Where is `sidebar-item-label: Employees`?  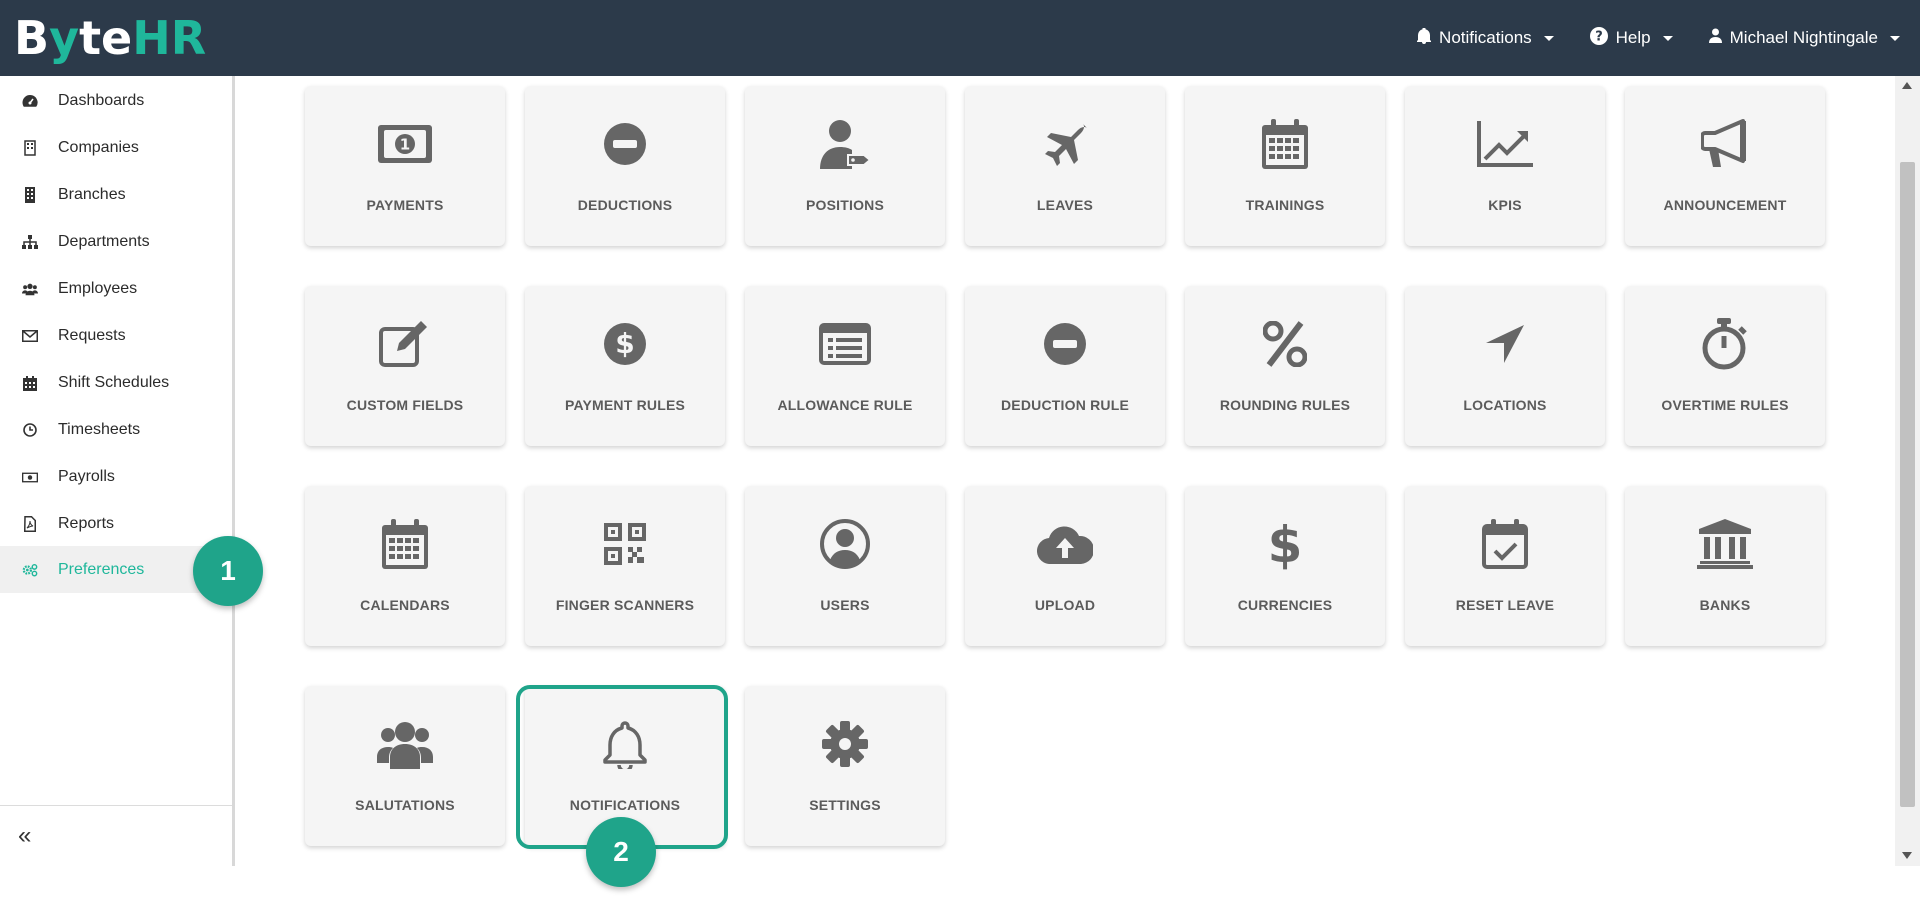
sidebar-item-label: Employees is located at coordinates (98, 288).